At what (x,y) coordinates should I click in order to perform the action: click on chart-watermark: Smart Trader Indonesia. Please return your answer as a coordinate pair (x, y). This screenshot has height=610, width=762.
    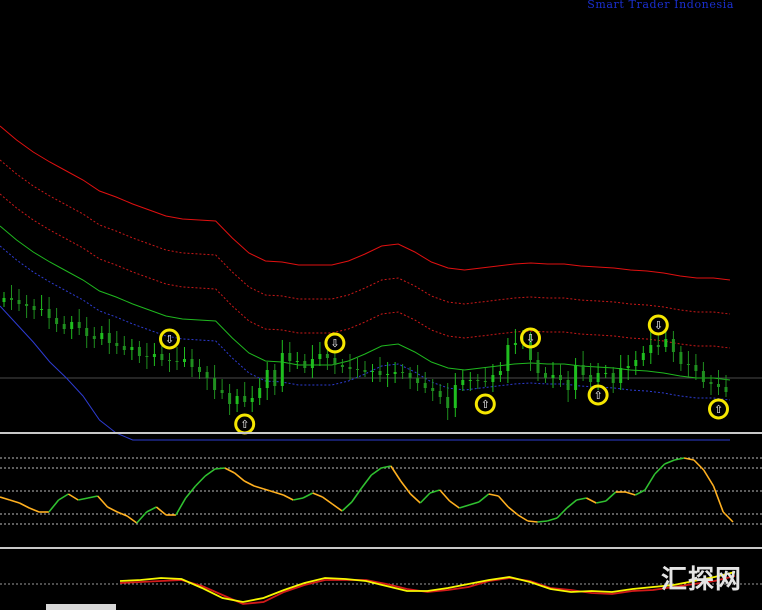
    Looking at the image, I should click on (660, 5).